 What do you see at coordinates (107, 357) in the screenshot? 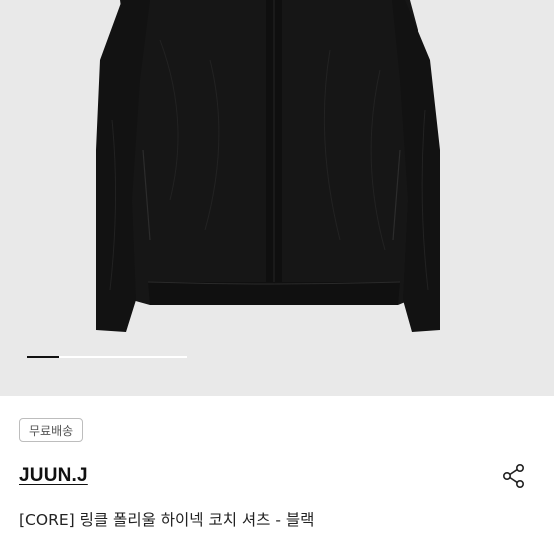
I see `slide-indicator-track` at bounding box center [107, 357].